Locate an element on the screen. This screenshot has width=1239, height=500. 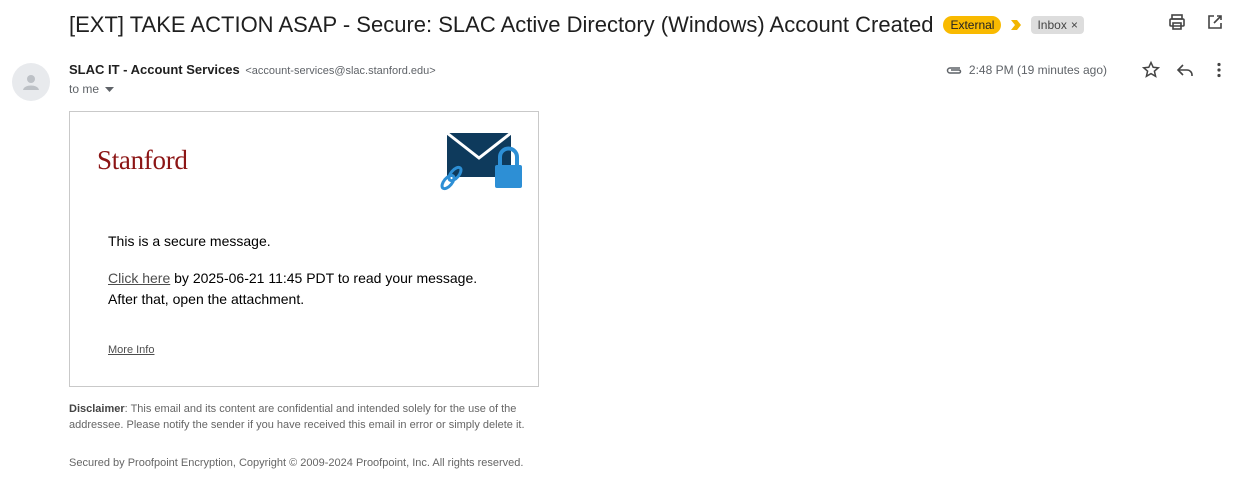
more-vert-icon is located at coordinates (1219, 70).